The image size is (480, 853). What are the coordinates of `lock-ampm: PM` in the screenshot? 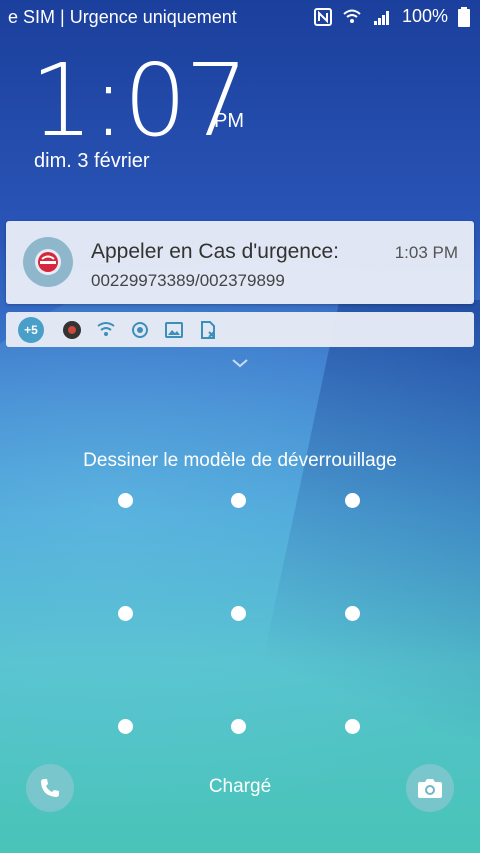 It's located at (229, 121).